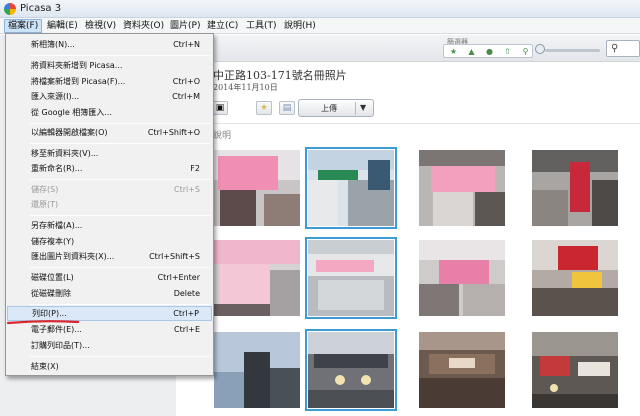 The width and height of the screenshot is (640, 416). What do you see at coordinates (471, 52) in the screenshot?
I see `video-filter-icon: ▲` at bounding box center [471, 52].